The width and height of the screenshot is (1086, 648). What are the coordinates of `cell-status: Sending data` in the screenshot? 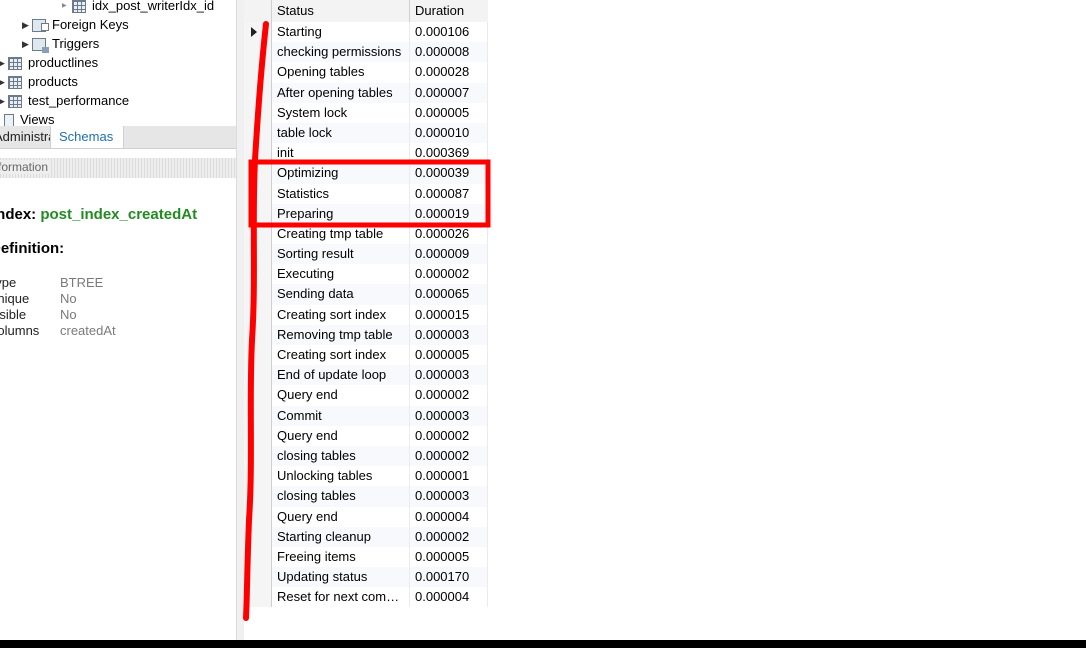 It's located at (341, 294).